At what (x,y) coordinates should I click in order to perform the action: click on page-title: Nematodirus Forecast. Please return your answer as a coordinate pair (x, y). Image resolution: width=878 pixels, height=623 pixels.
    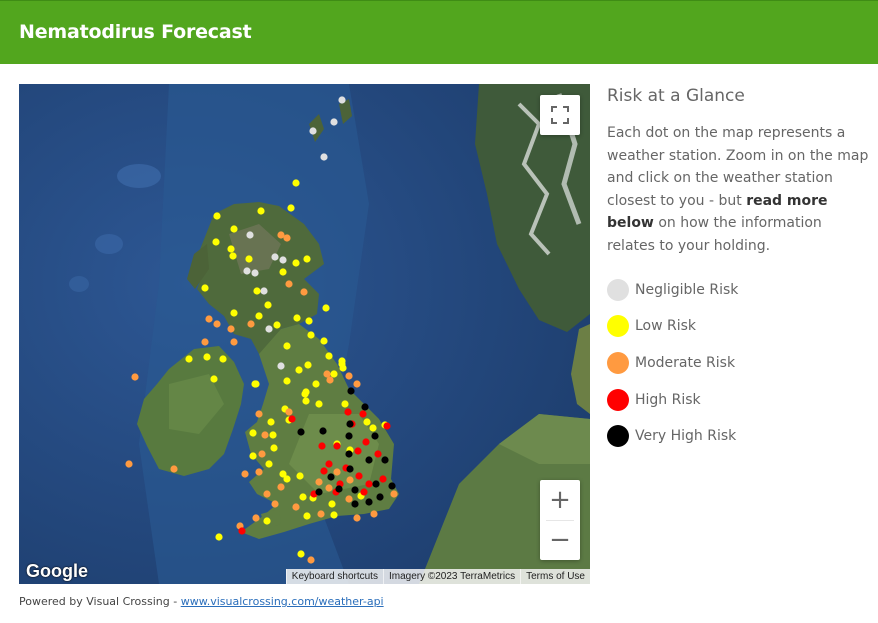
    Looking at the image, I should click on (135, 32).